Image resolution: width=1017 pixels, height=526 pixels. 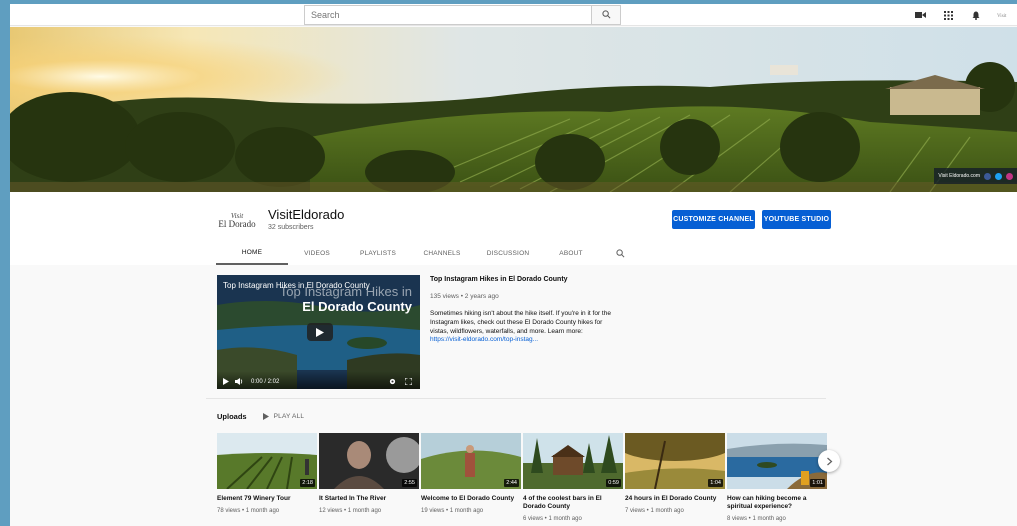 I want to click on facebook-icon, so click(x=987, y=176).